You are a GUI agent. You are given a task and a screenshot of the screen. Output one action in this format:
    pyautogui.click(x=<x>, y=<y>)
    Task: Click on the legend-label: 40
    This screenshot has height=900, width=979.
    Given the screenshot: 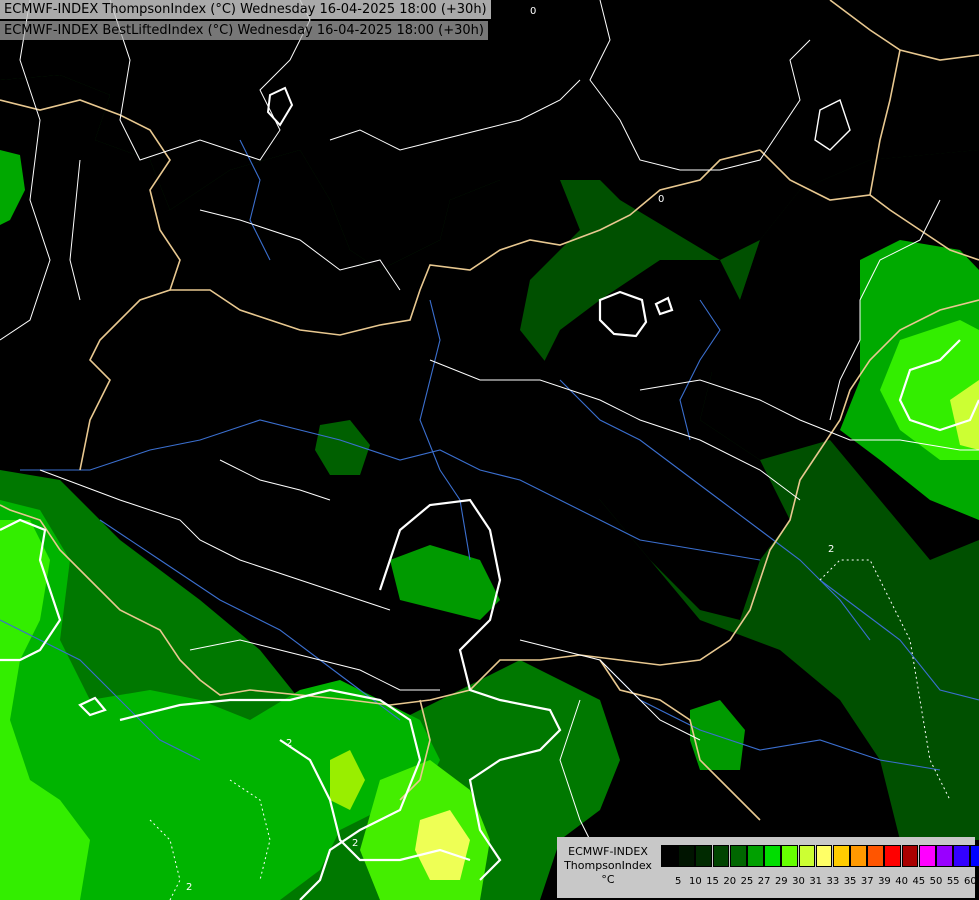 What is the action you would take?
    pyautogui.click(x=901, y=881)
    